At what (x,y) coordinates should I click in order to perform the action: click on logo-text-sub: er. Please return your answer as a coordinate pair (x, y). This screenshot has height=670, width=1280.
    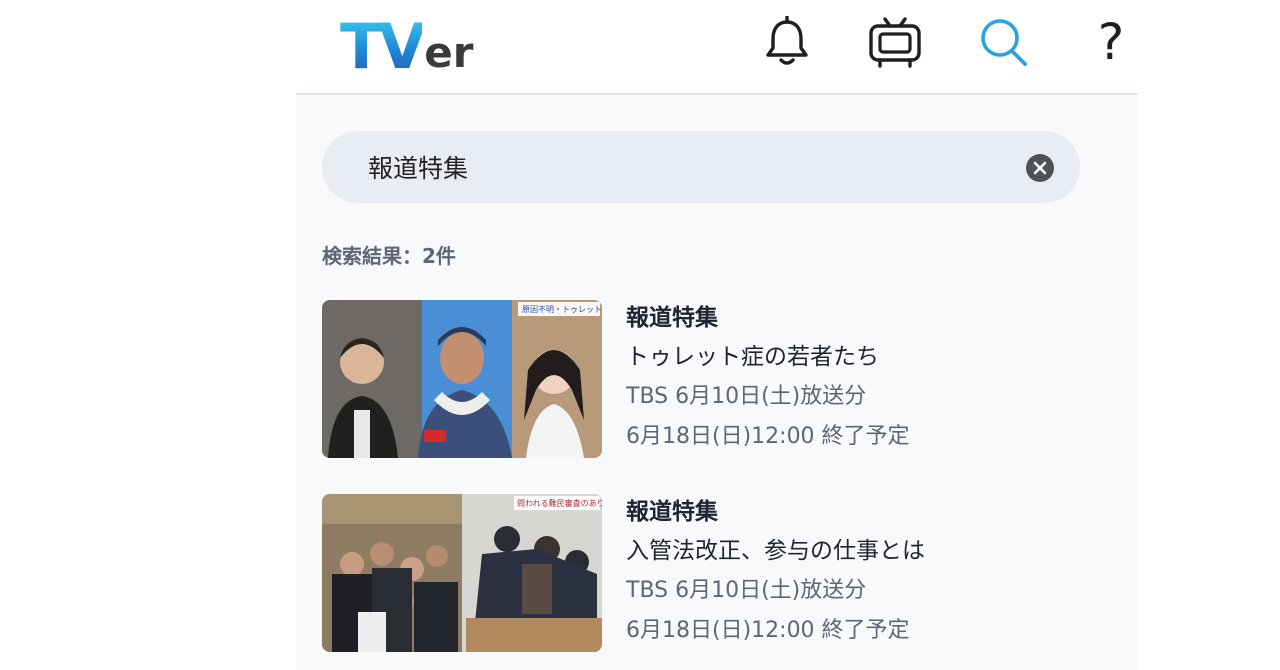
    Looking at the image, I should click on (449, 52).